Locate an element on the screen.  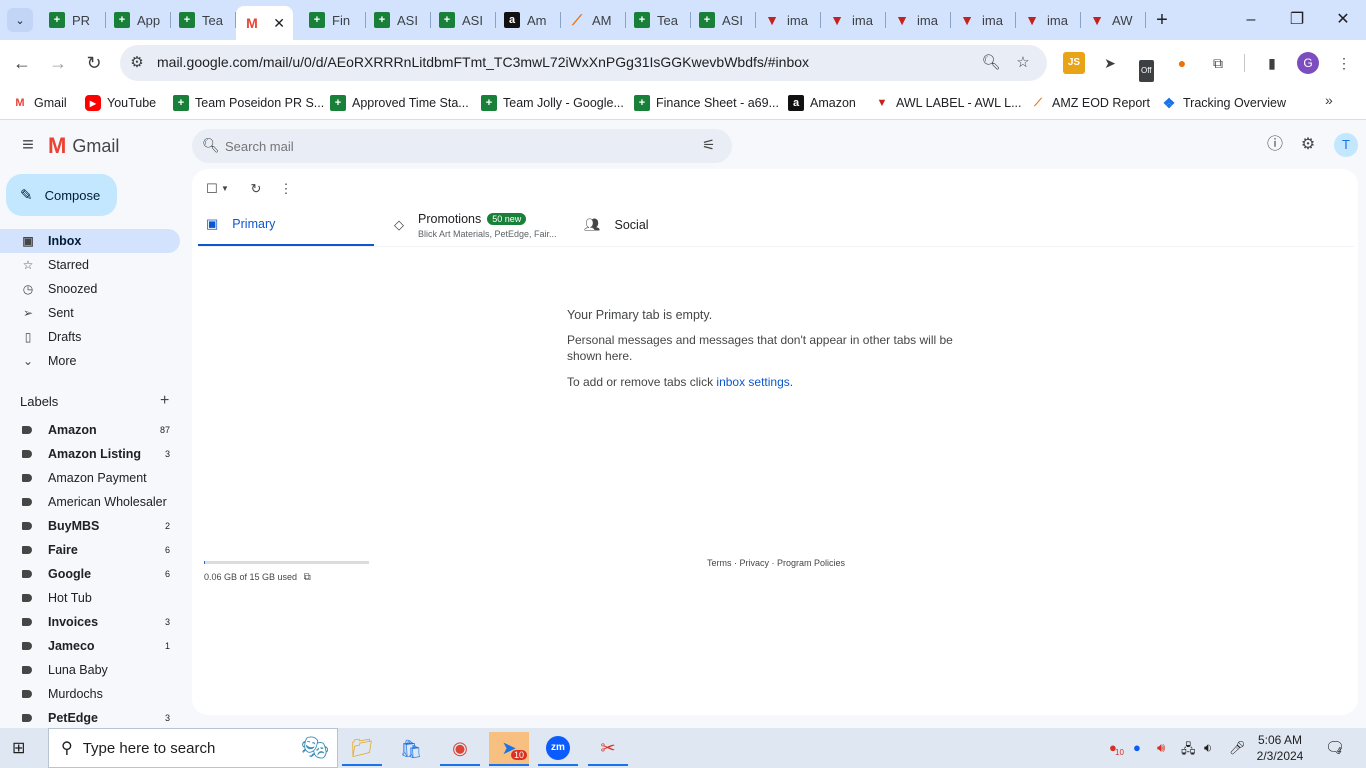
telegram-icon: ➤ 10 is located at coordinates (509, 749).